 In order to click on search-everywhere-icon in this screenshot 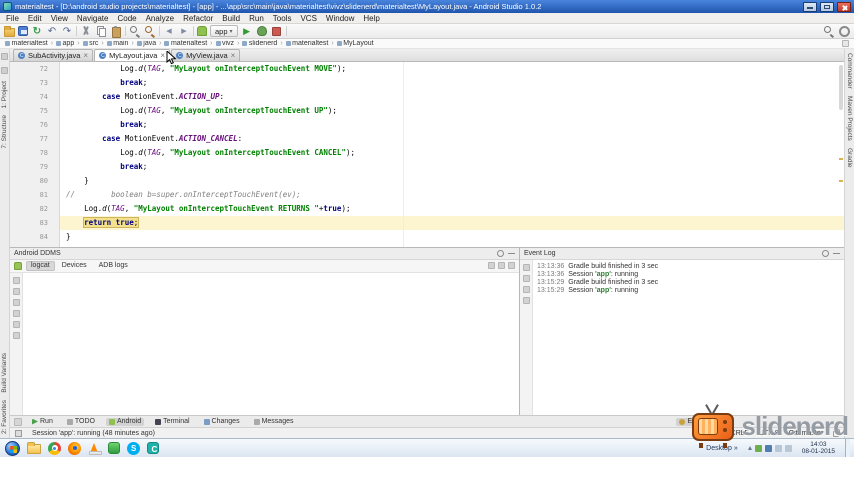, I will do `click(829, 31)`.